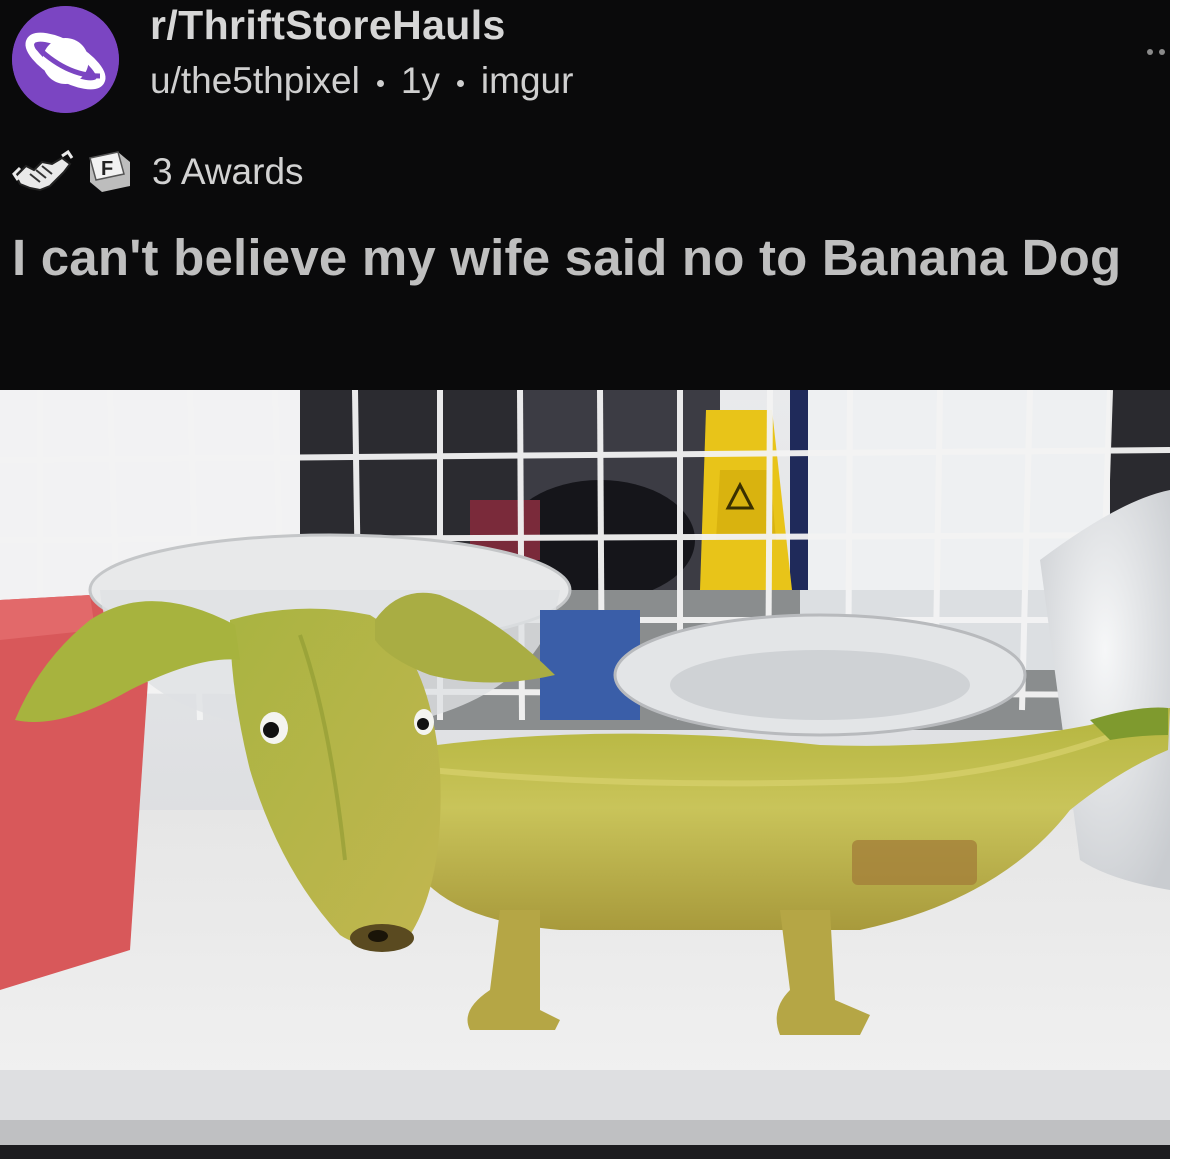  Describe the element at coordinates (107, 169) in the screenshot. I see `award-letter: F` at that location.